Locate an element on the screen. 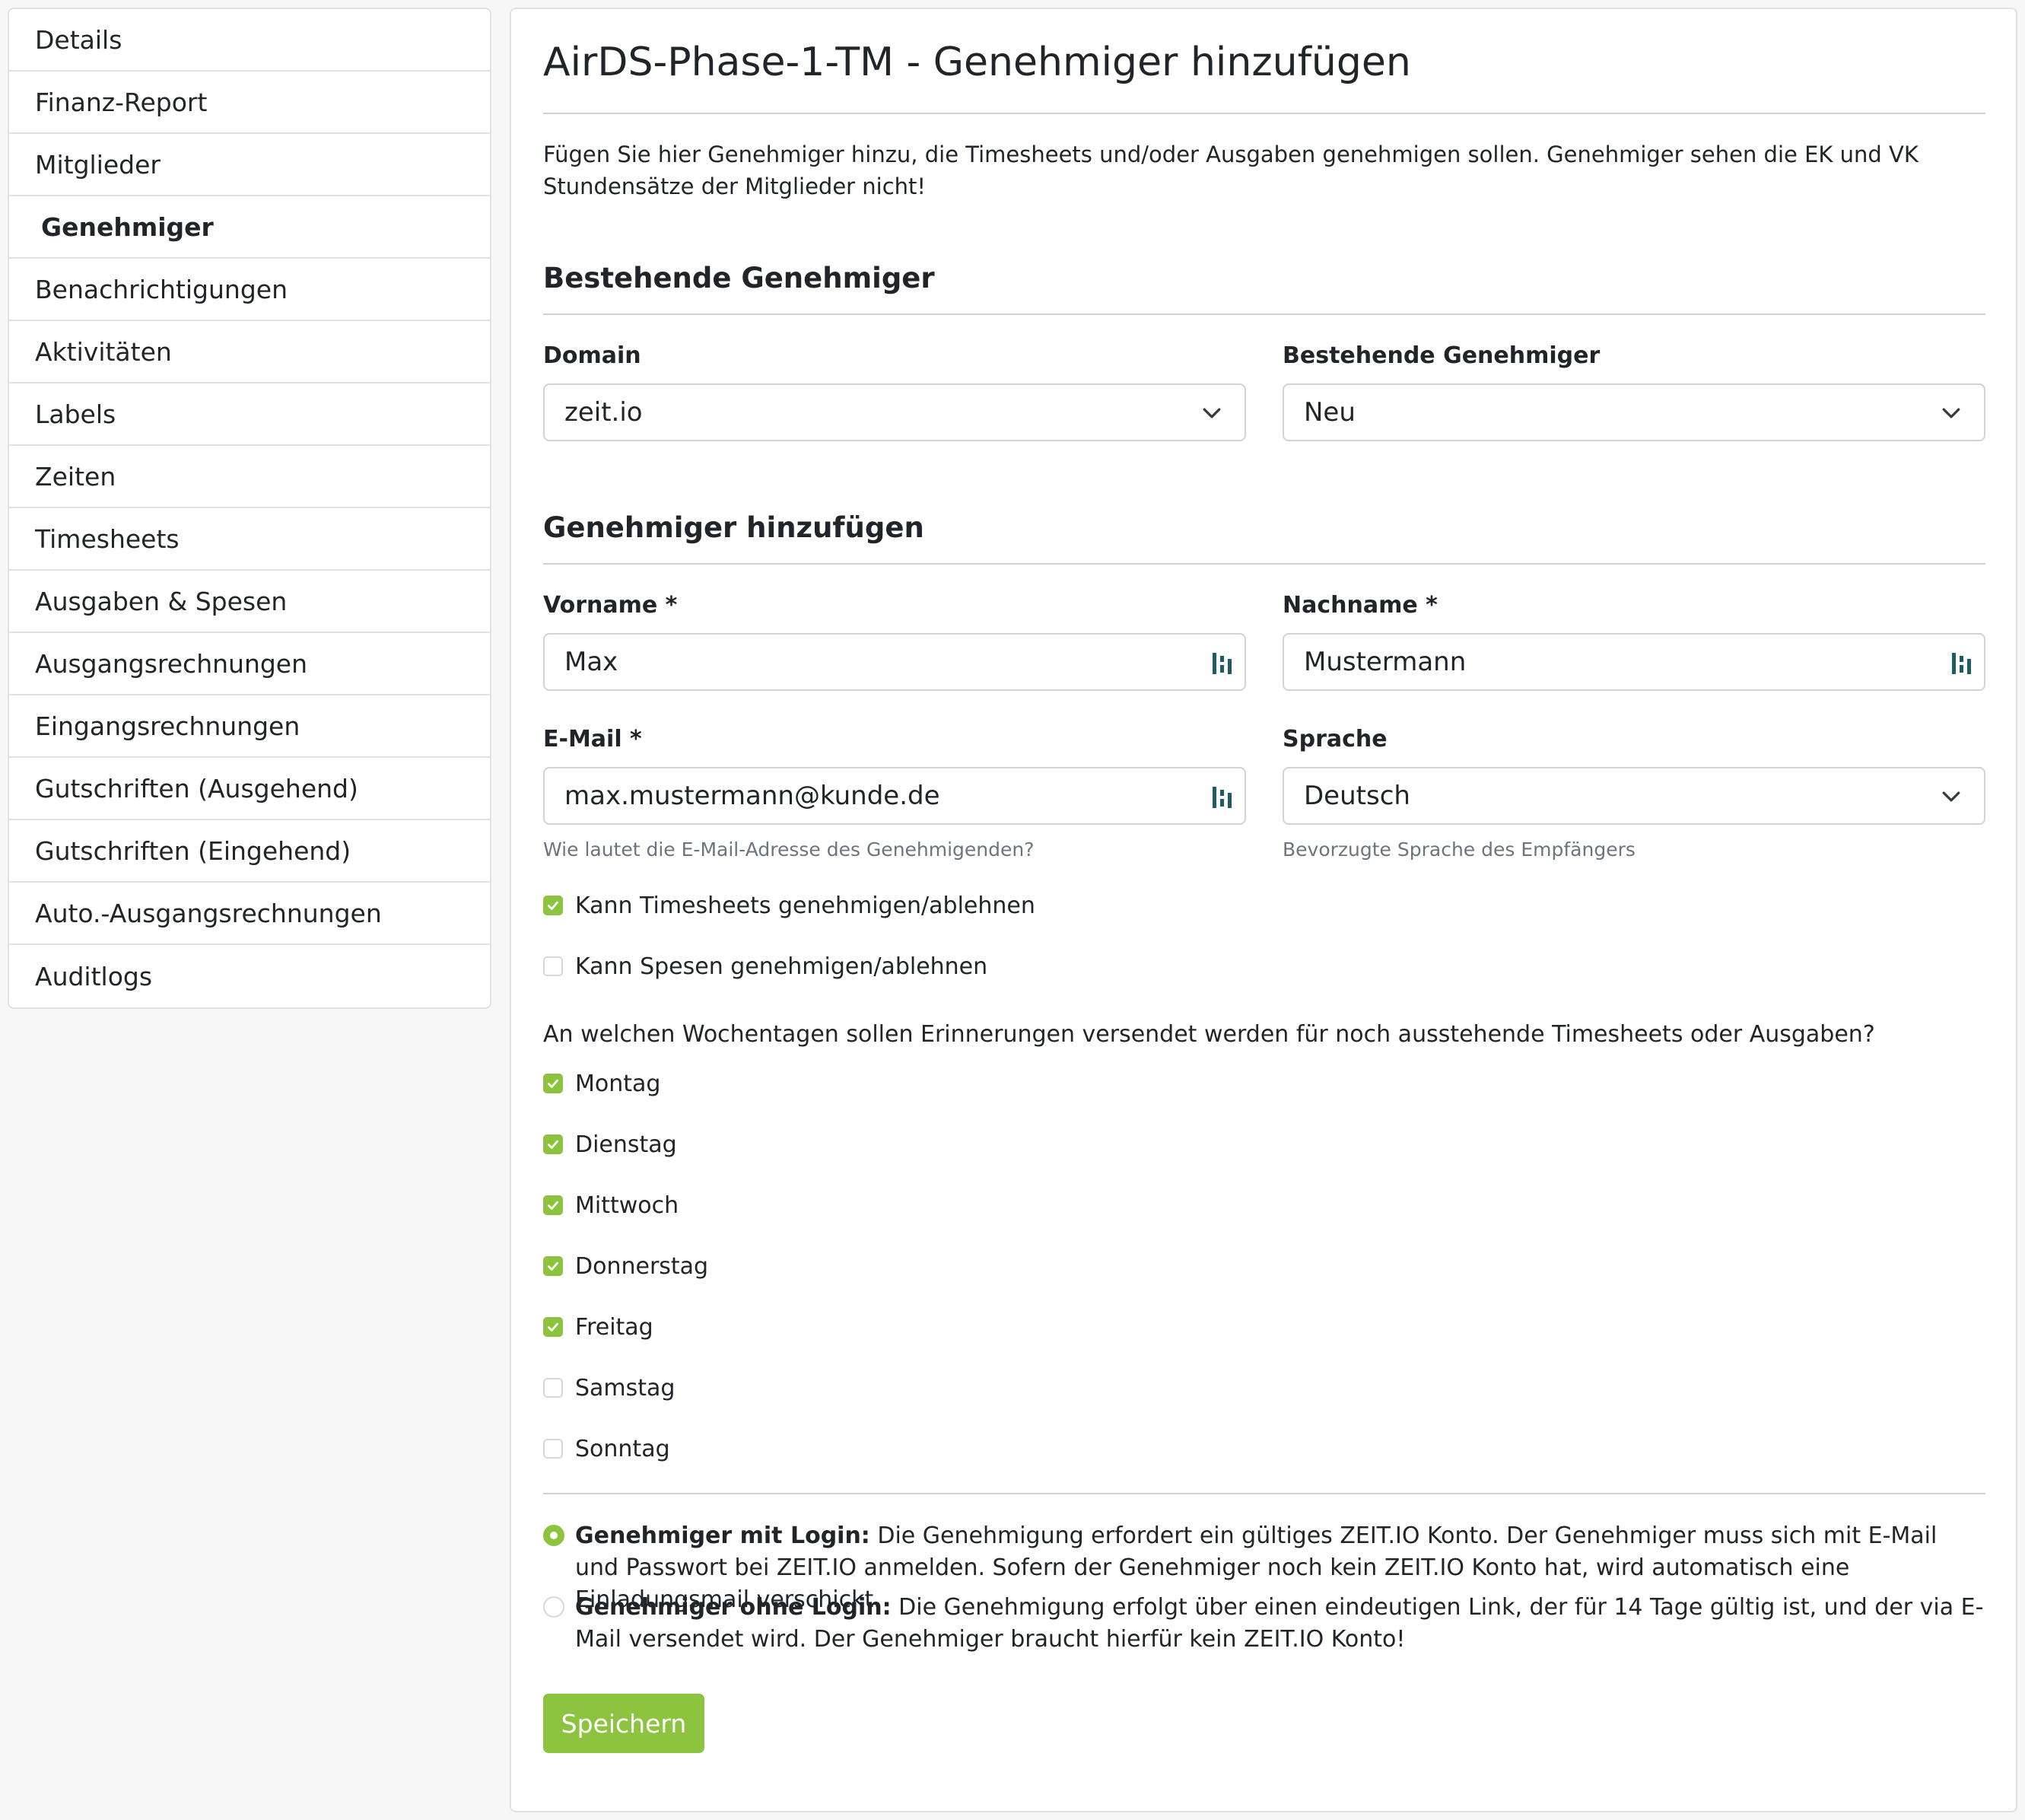 This screenshot has width=2025, height=1820. checkbox-label: Sonntag is located at coordinates (622, 1449).